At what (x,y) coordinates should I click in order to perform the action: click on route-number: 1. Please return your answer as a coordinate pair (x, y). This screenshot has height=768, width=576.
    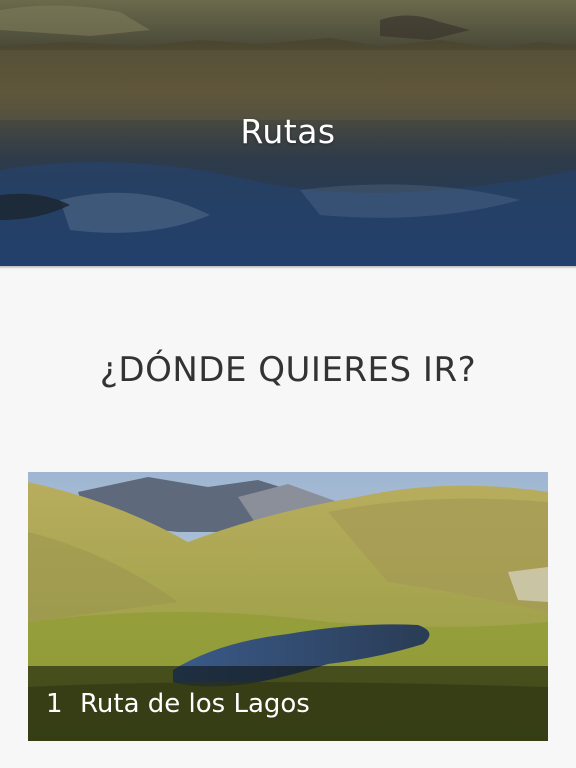
    Looking at the image, I should click on (54, 703).